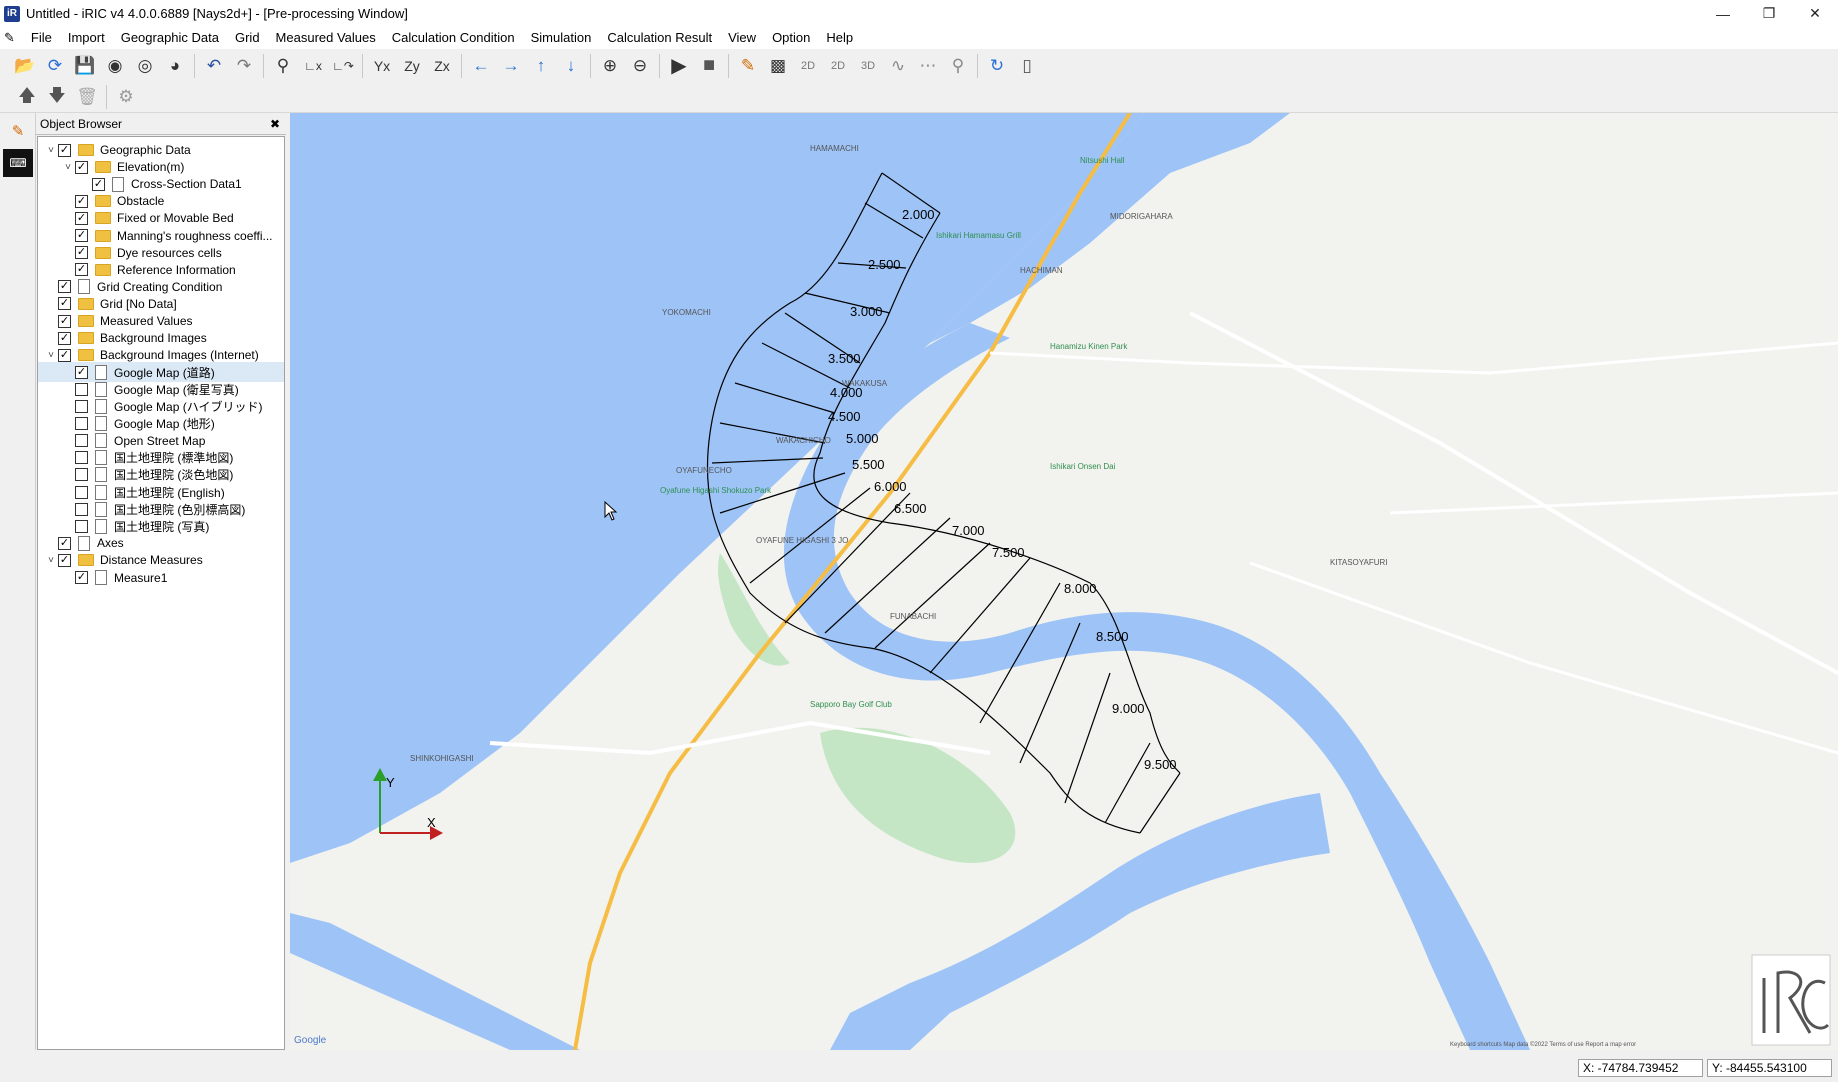 This screenshot has height=1082, width=1838. What do you see at coordinates (412, 66) in the screenshot?
I see `view-zy-icon: Zy` at bounding box center [412, 66].